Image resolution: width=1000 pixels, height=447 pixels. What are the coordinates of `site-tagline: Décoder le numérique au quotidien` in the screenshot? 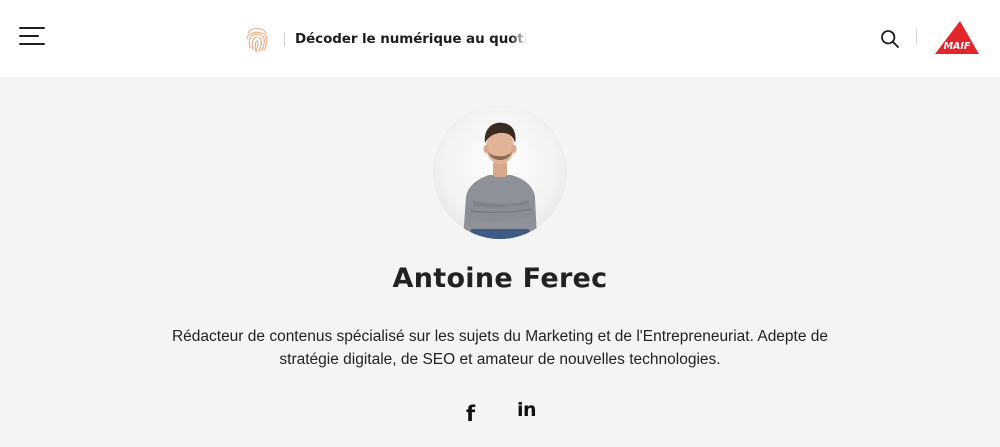 It's located at (411, 39).